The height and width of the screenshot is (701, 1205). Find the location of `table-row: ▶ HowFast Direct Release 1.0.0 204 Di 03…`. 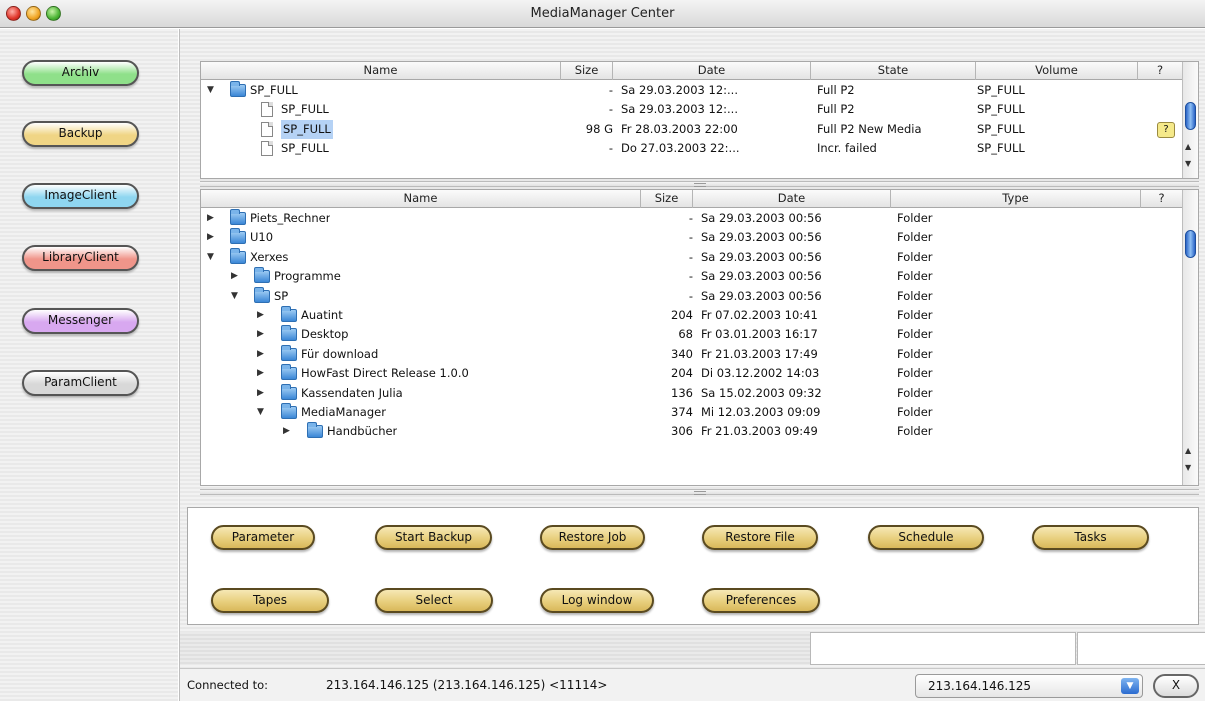

table-row: ▶ HowFast Direct Release 1.0.0 204 Di 03… is located at coordinates (692, 373).